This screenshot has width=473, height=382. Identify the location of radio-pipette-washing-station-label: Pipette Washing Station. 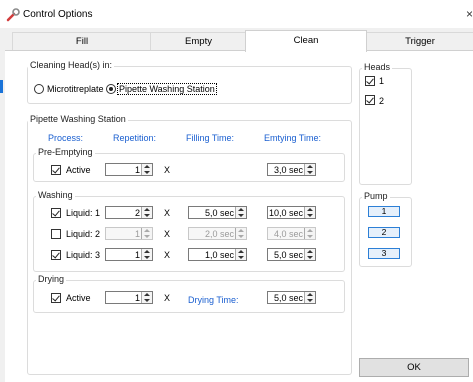
(167, 89).